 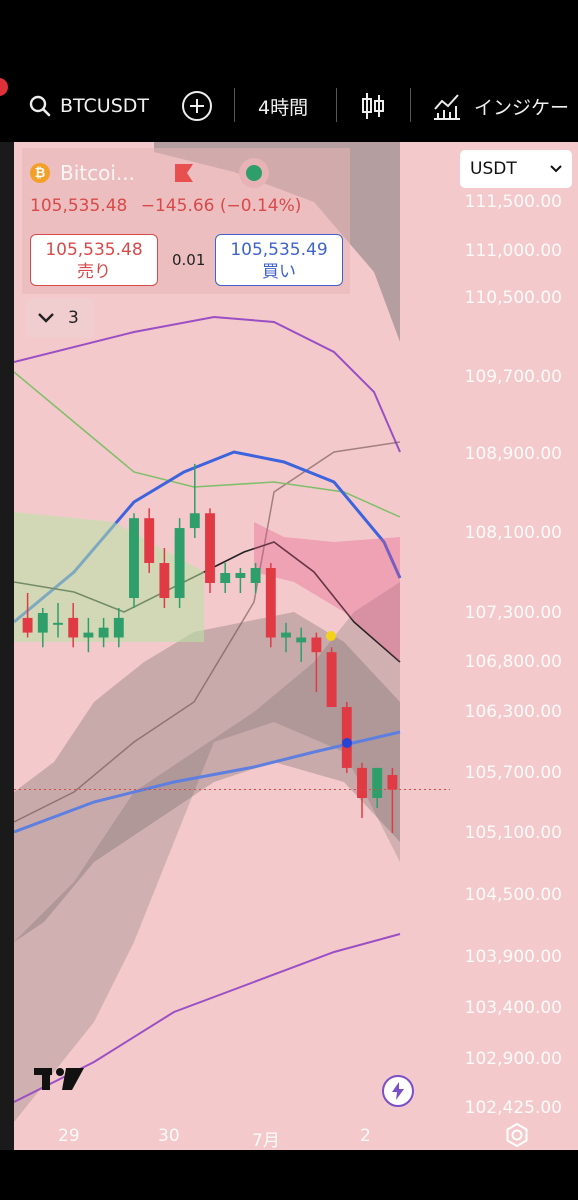 I want to click on price-axis-label: 108,900.00, so click(x=513, y=454).